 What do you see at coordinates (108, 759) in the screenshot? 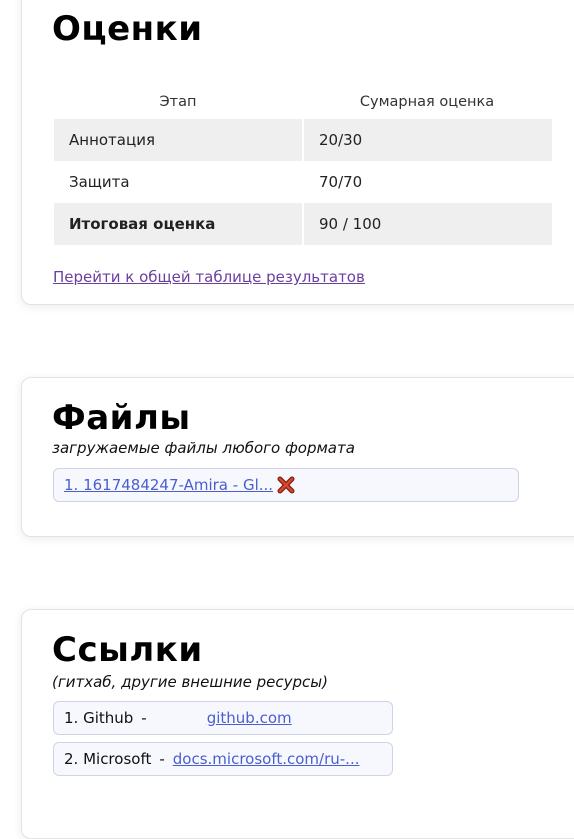
I see `link-label: 2. Microsoft` at bounding box center [108, 759].